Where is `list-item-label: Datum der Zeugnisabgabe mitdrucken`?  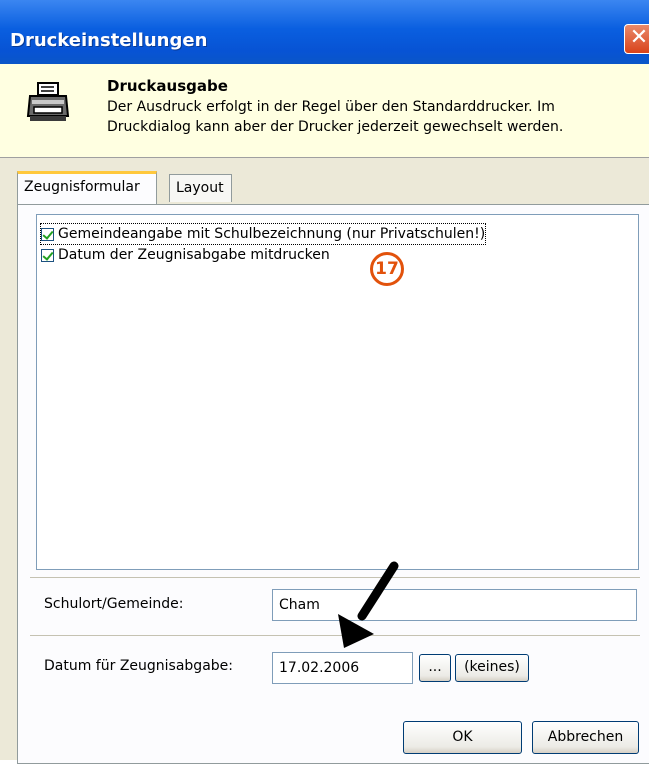
list-item-label: Datum der Zeugnisabgabe mitdrucken is located at coordinates (194, 255).